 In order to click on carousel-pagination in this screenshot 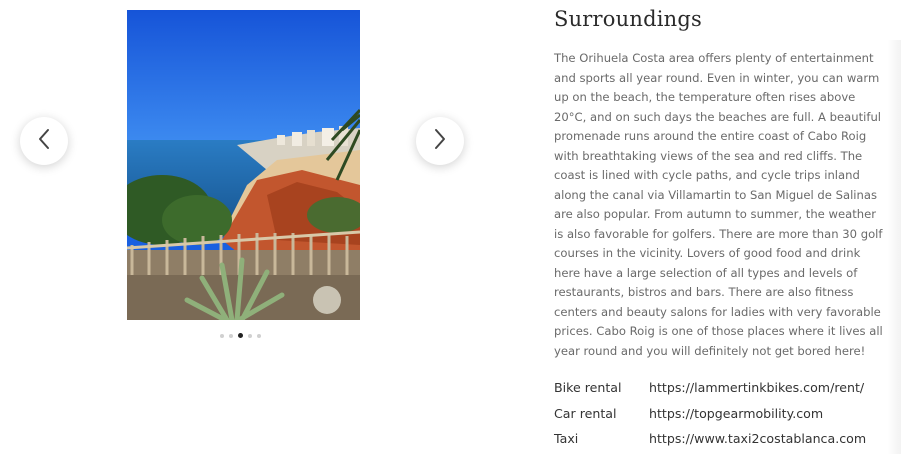, I will do `click(240, 335)`.